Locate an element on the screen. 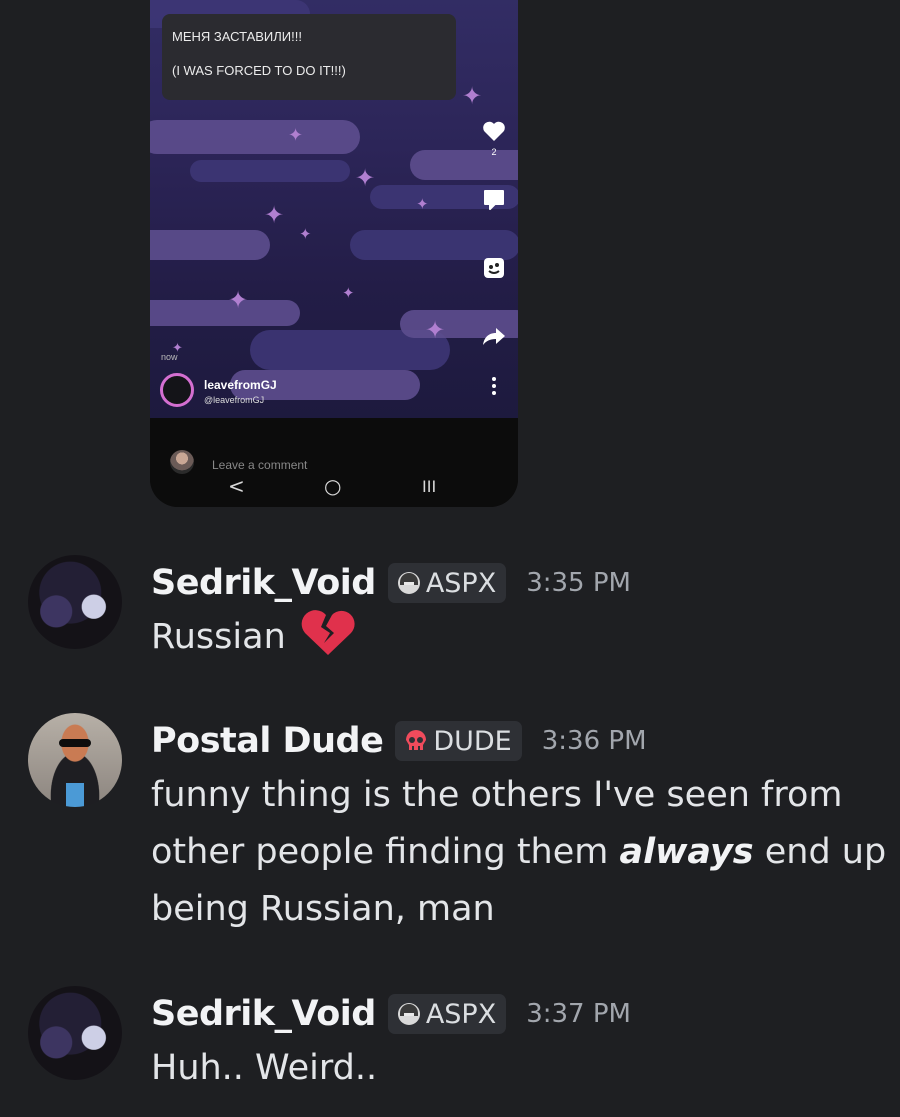 This screenshot has width=900, height=1117. message-text: Huh.. Weird.. is located at coordinates (264, 1068).